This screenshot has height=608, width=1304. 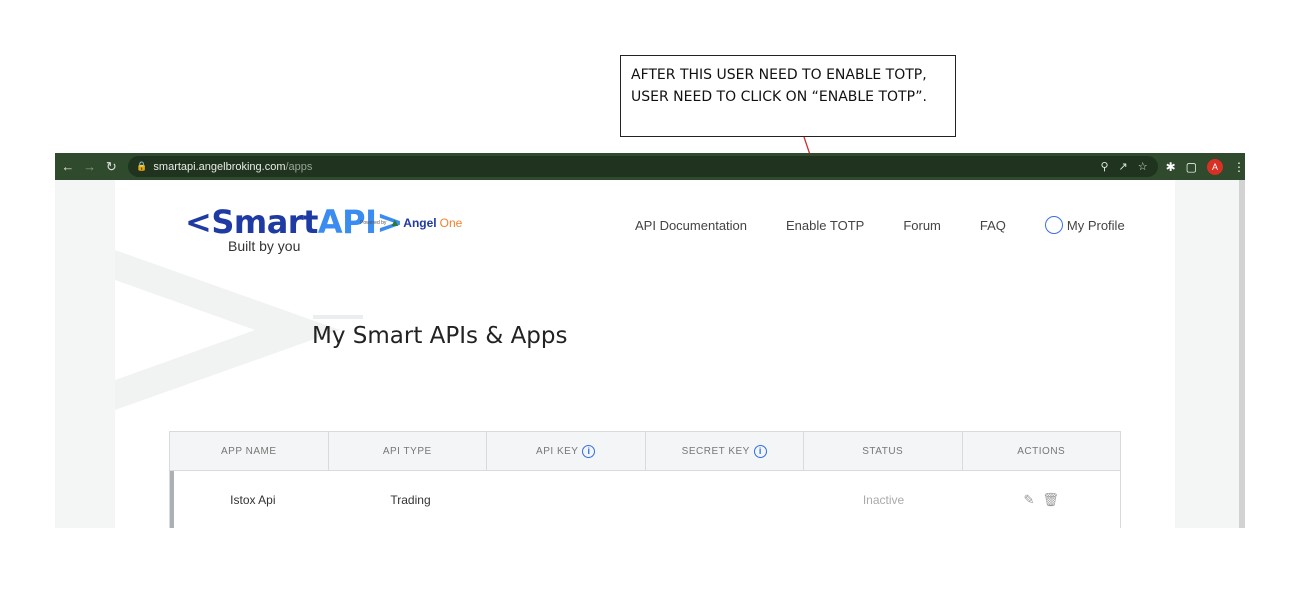 I want to click on cell-secret-key, so click(x=726, y=499).